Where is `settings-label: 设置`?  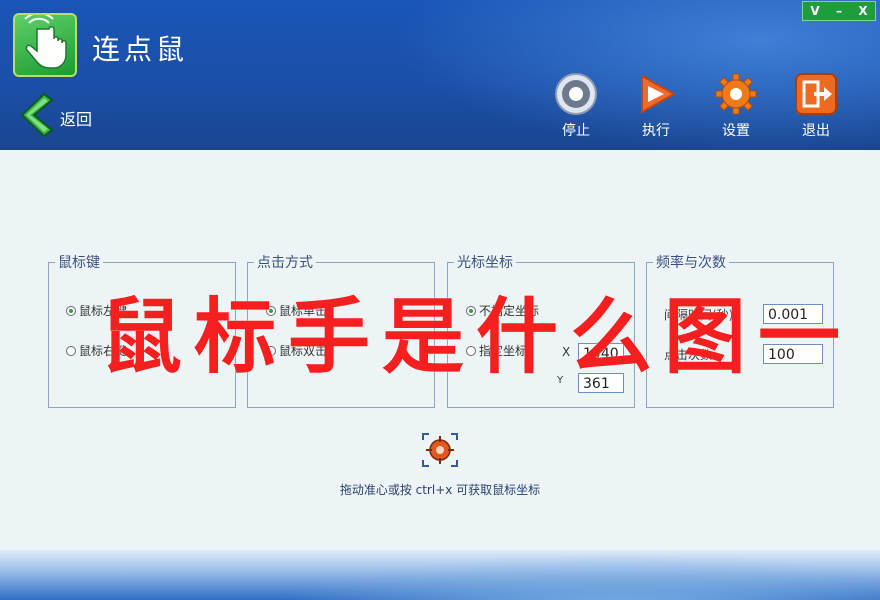
settings-label: 设置 is located at coordinates (736, 131).